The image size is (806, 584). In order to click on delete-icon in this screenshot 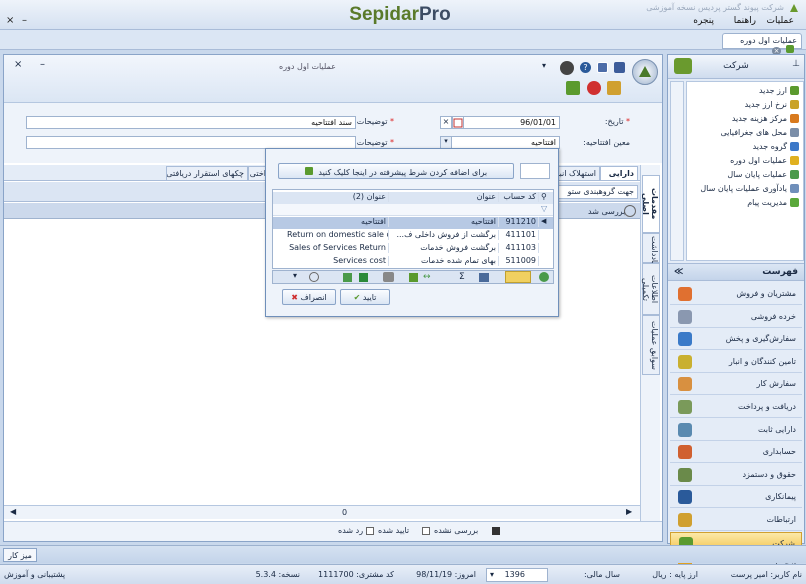, I will do `click(594, 88)`.